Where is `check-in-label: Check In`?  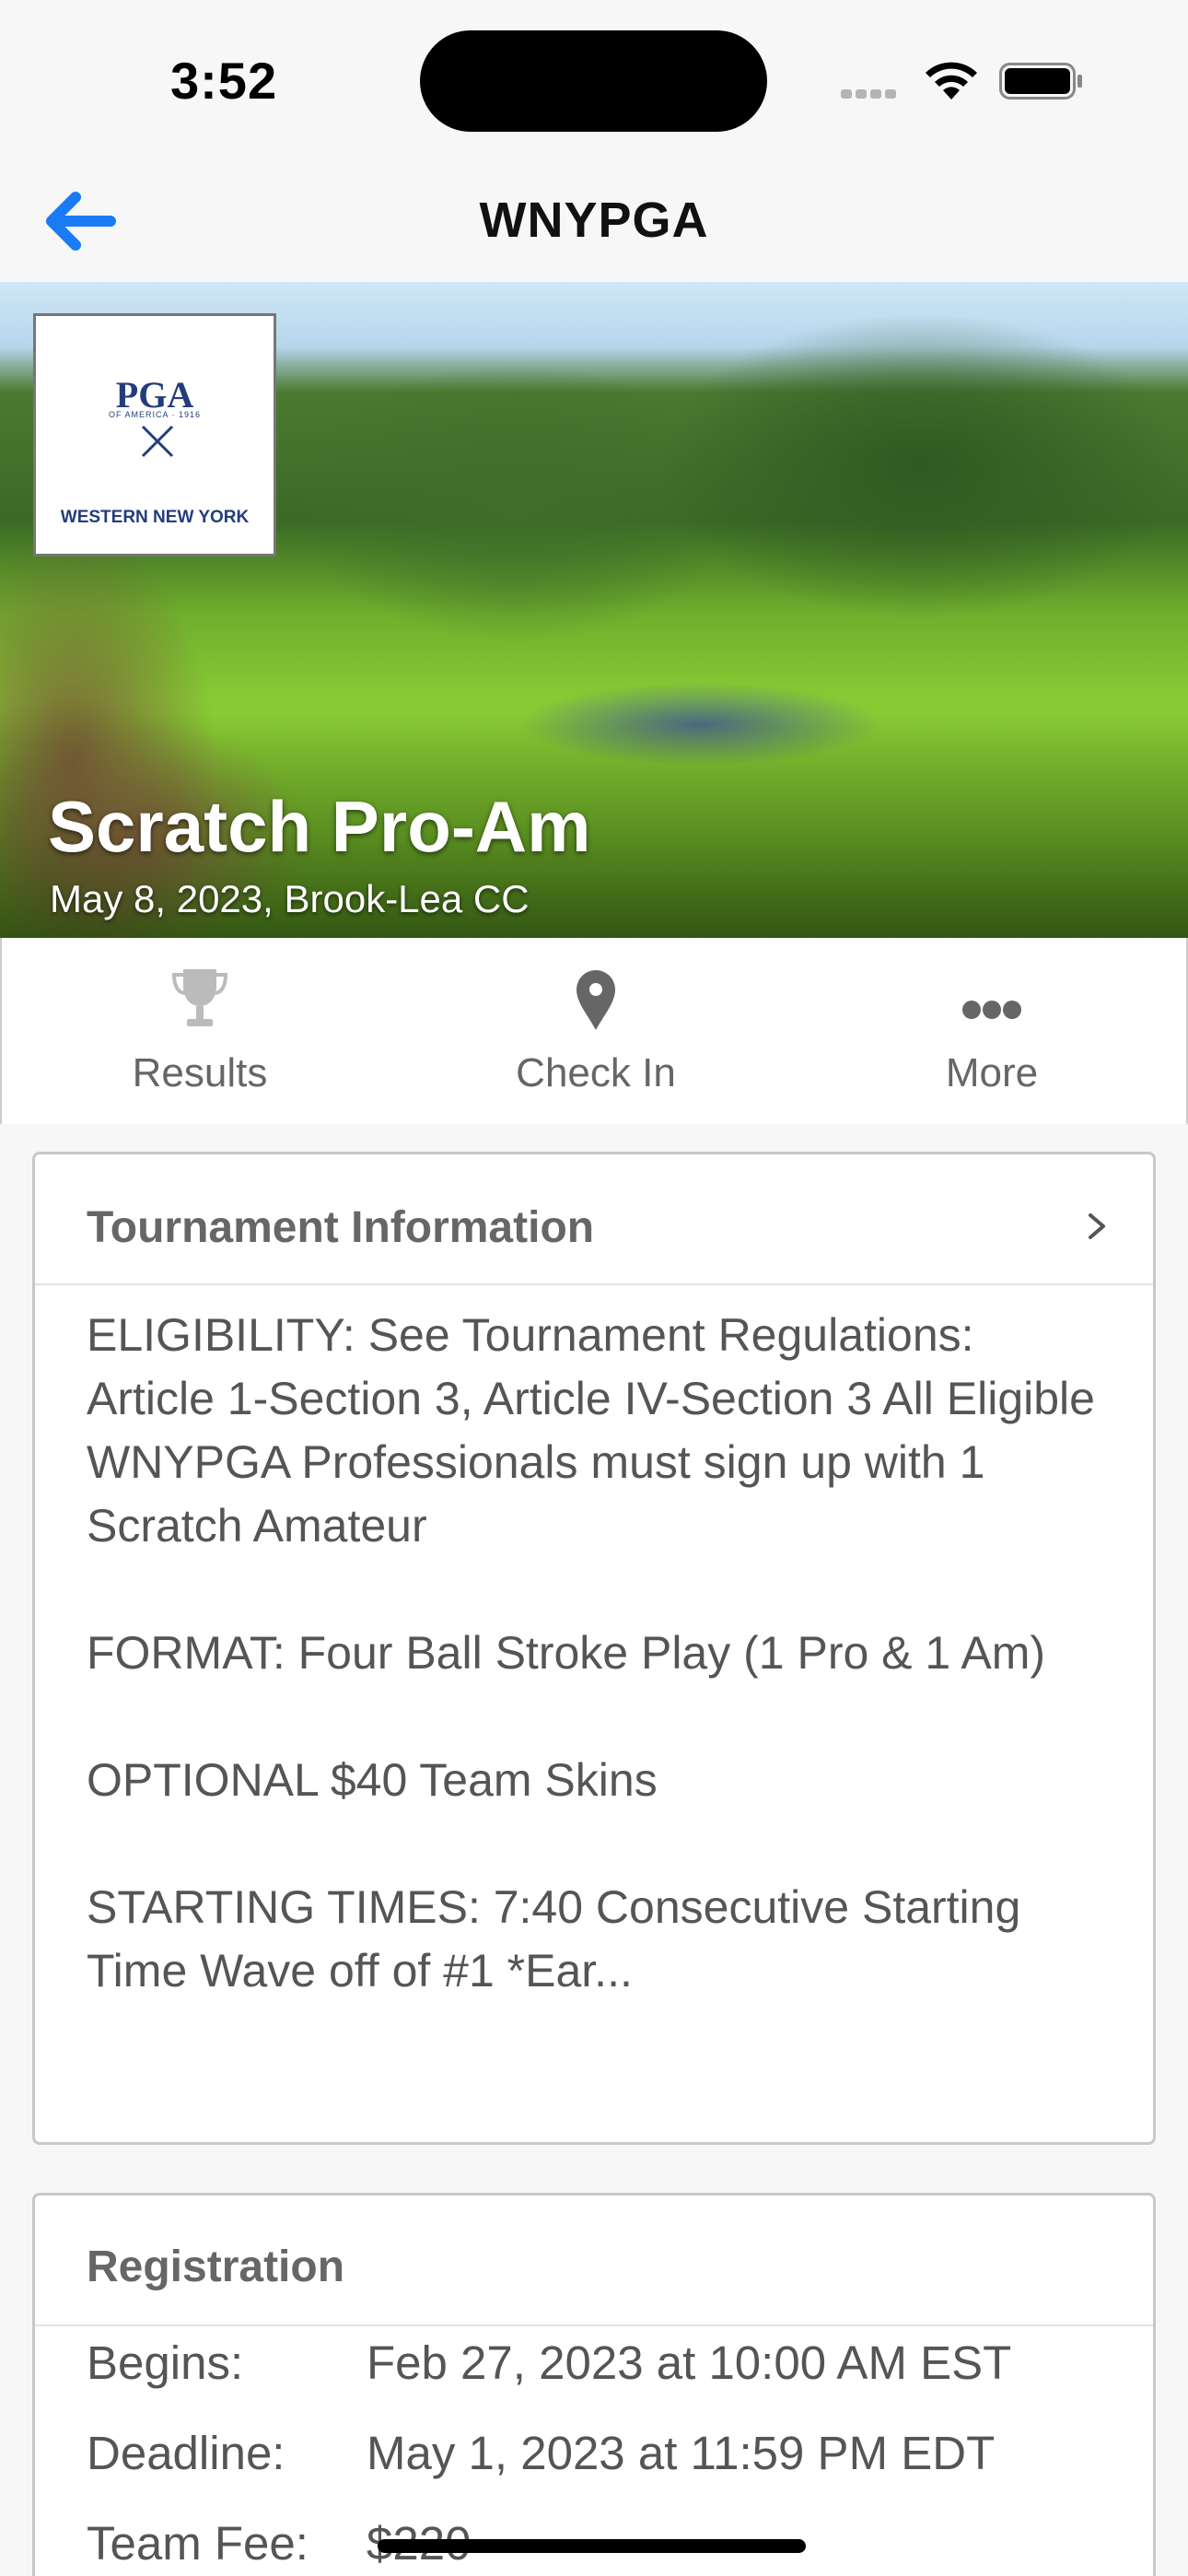 check-in-label: Check In is located at coordinates (596, 1072).